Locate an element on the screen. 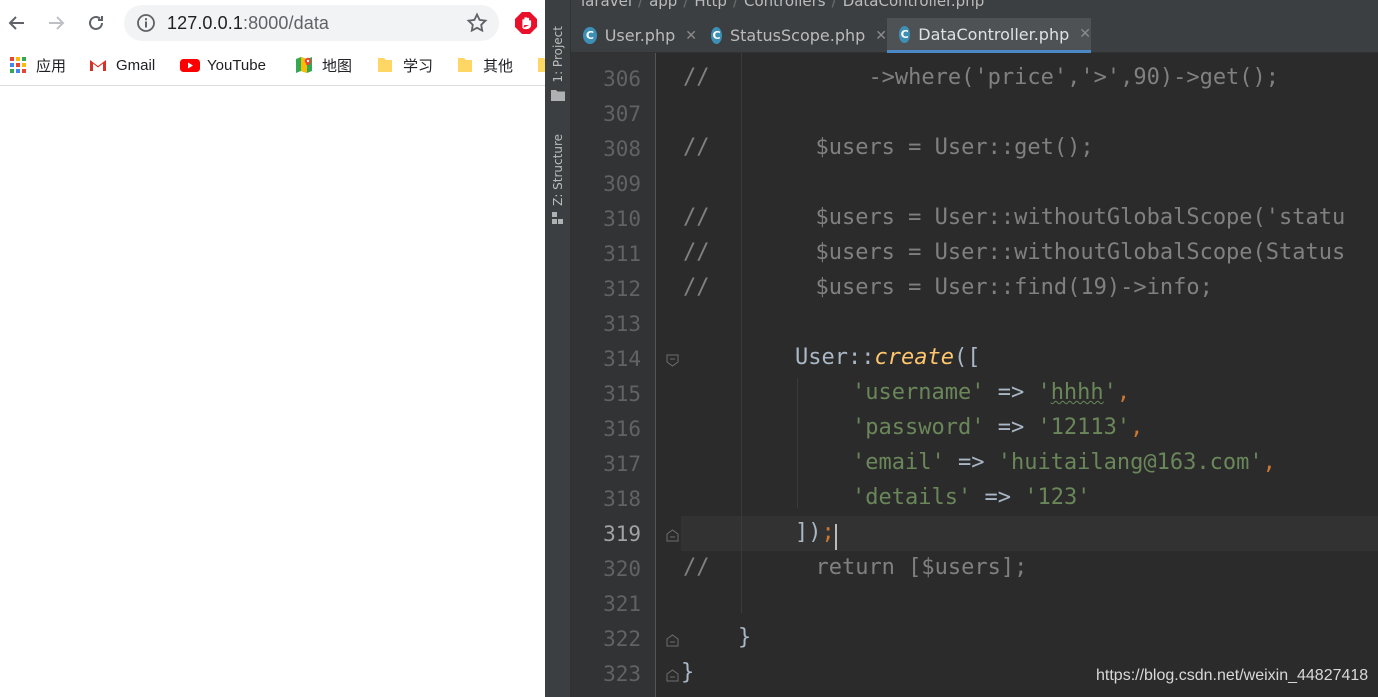 The width and height of the screenshot is (1378, 697). structure-icon is located at coordinates (557, 217).